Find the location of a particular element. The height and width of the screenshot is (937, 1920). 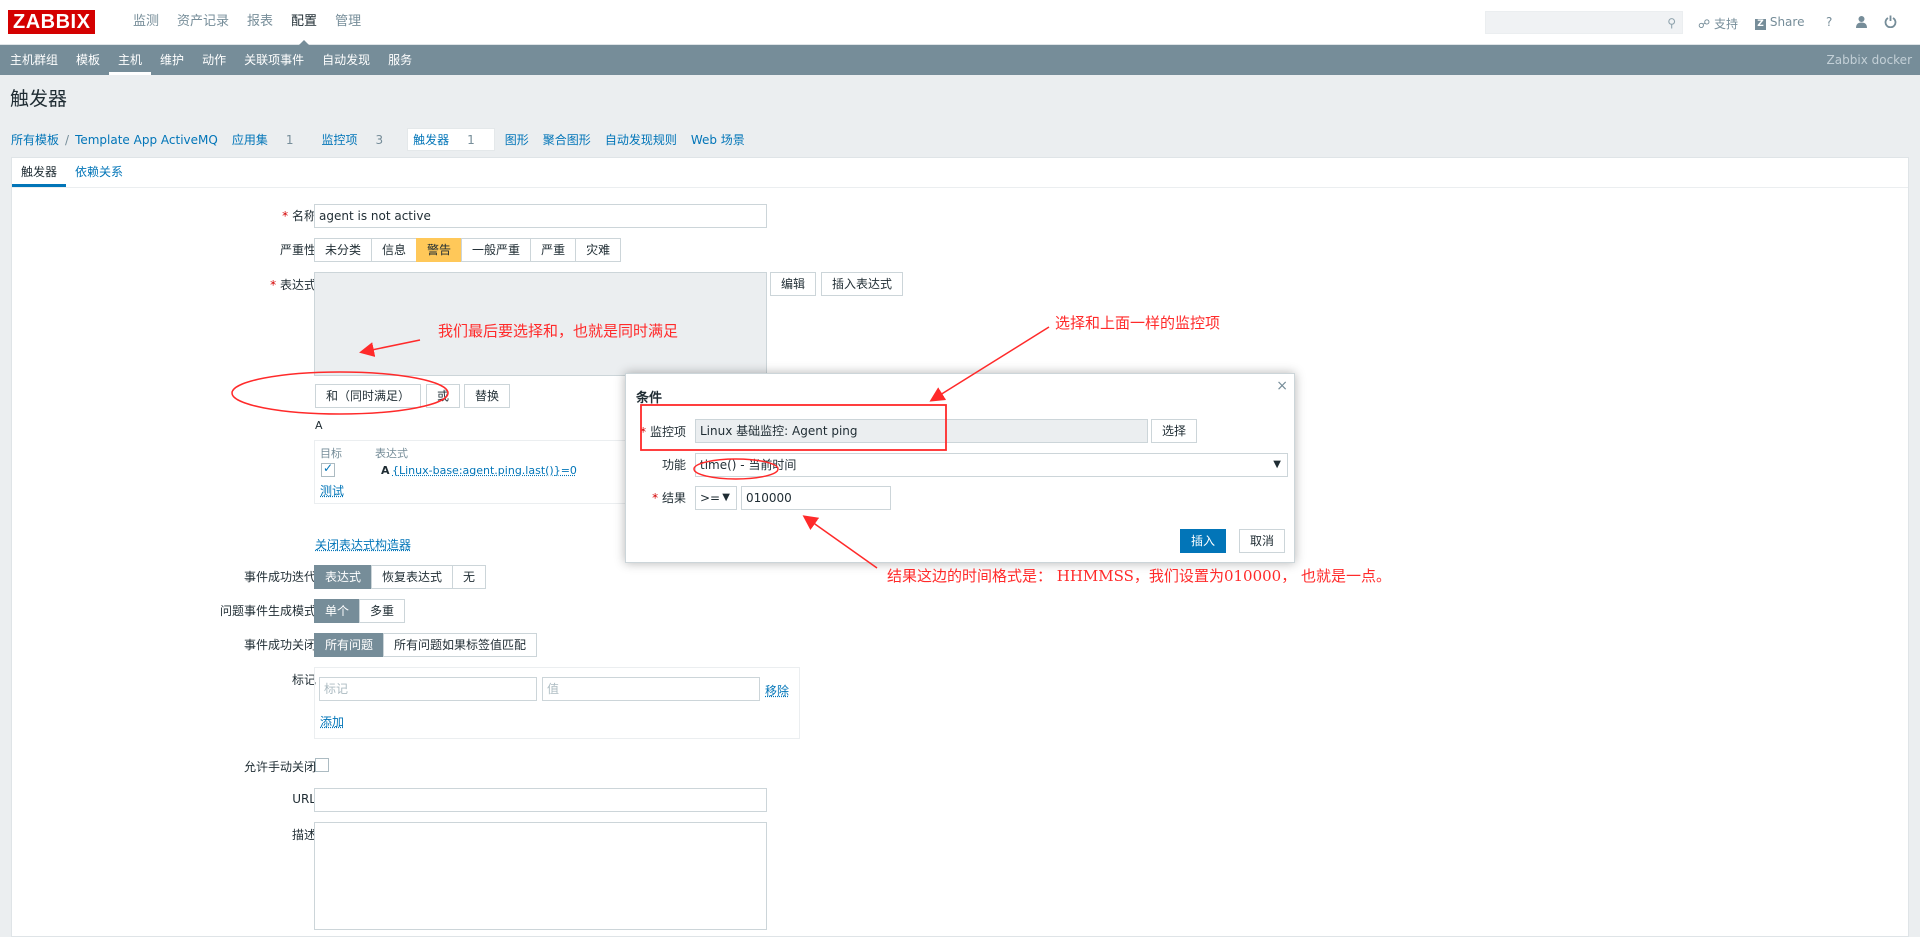

dialog-operator-select: >= ▼ is located at coordinates (716, 498).